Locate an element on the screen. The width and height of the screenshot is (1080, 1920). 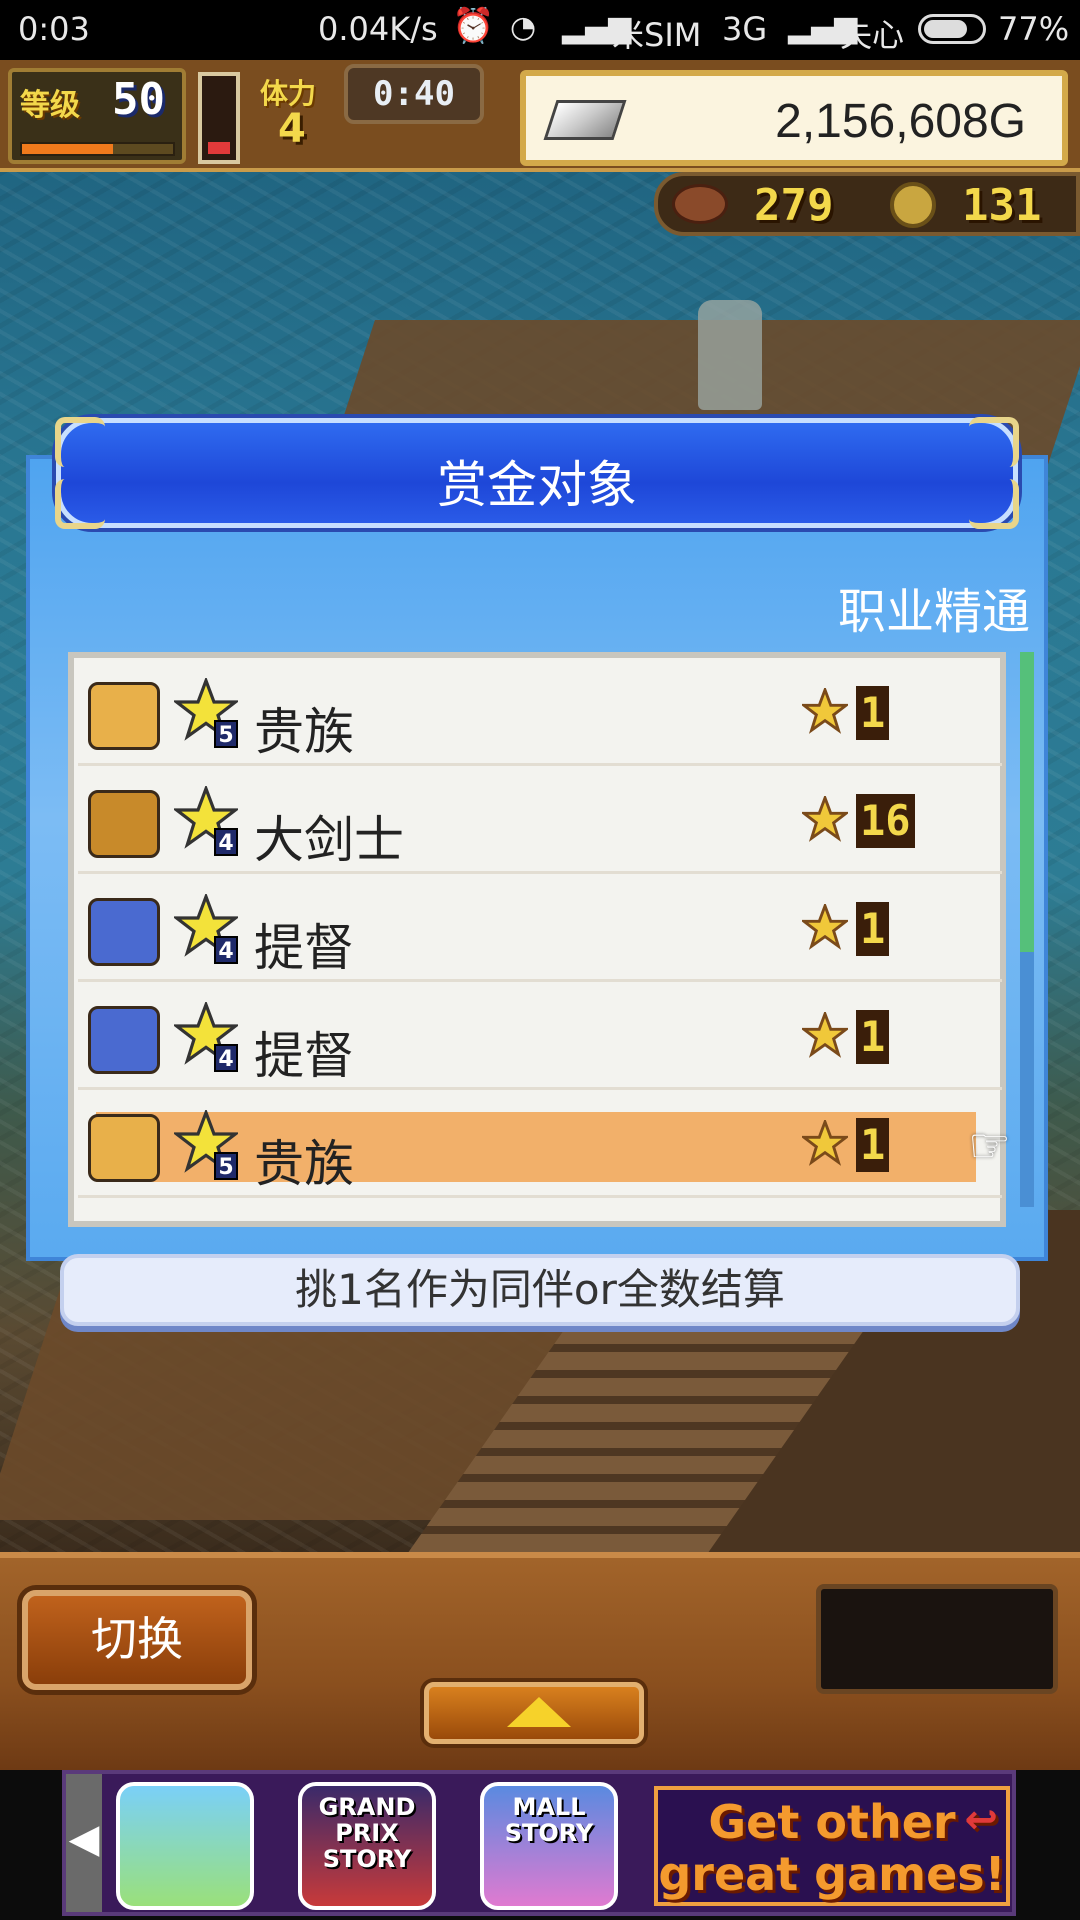
status-bar: 0:03 0.04K/s ⏰ ◔ ▂▄▆ 米SIM 3G ▂▄▆ 失心 77% is located at coordinates (540, 30).